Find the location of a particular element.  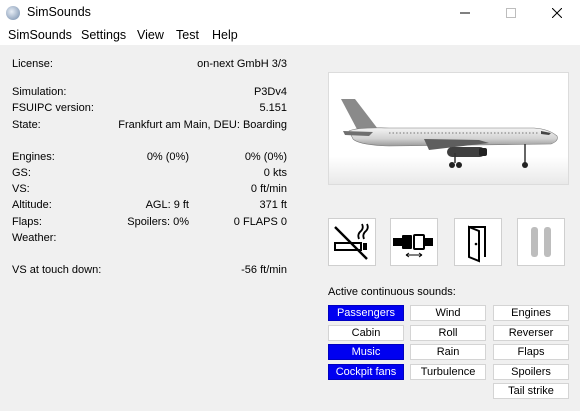

simulation-value: P3Dv4 is located at coordinates (270, 92).